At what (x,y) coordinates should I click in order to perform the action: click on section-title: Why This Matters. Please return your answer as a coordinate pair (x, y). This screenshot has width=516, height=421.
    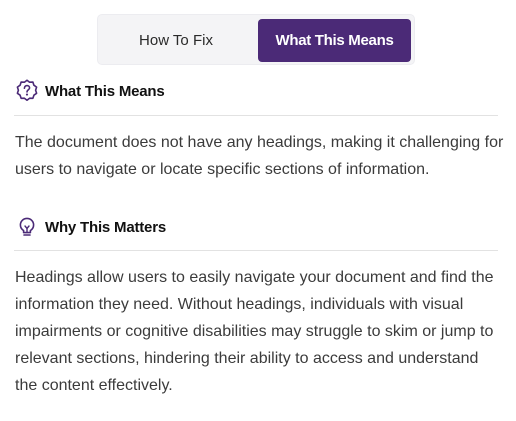
    Looking at the image, I should click on (105, 227).